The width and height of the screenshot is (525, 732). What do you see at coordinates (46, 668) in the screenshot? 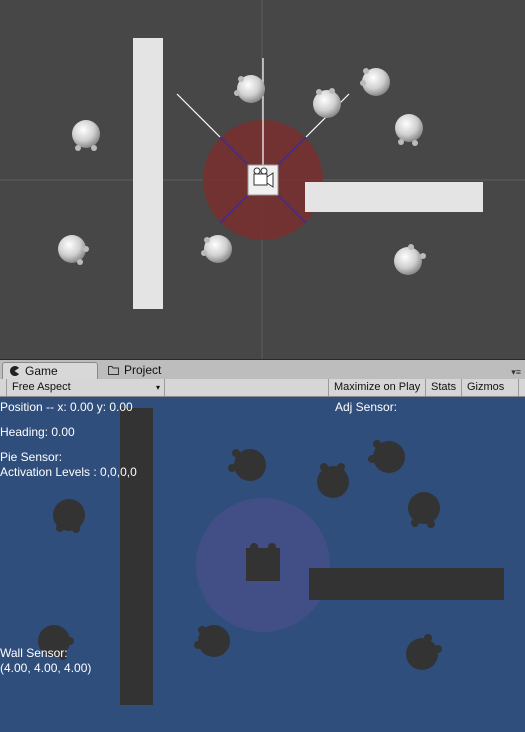
I see `hud-wall-values: (4.00, 4.00, 4.00)` at bounding box center [46, 668].